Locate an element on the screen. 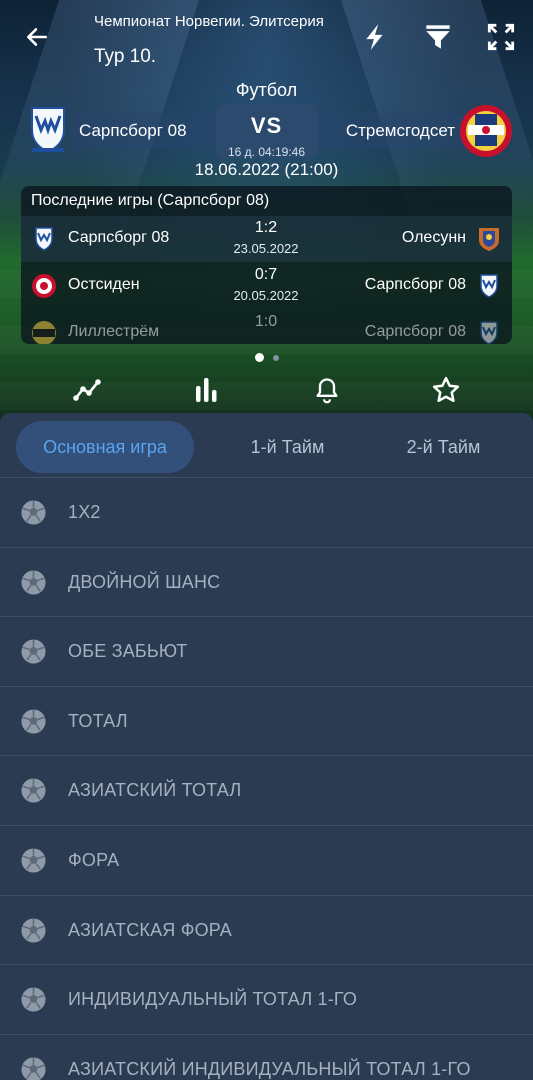  market-row: ИНДИВИДУАЛЬНЫЙ ТОТАЛ 1-ГО is located at coordinates (266, 998).